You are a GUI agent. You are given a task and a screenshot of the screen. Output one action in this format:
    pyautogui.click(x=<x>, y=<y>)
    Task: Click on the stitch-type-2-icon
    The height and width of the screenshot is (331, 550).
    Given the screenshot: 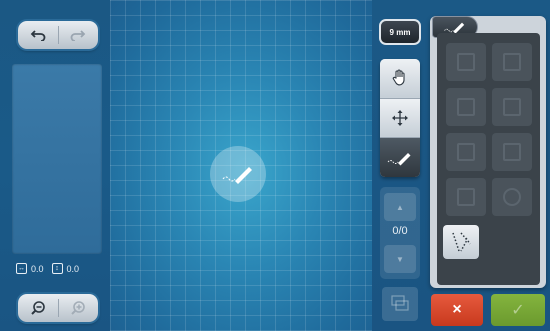 What is the action you would take?
    pyautogui.click(x=512, y=62)
    